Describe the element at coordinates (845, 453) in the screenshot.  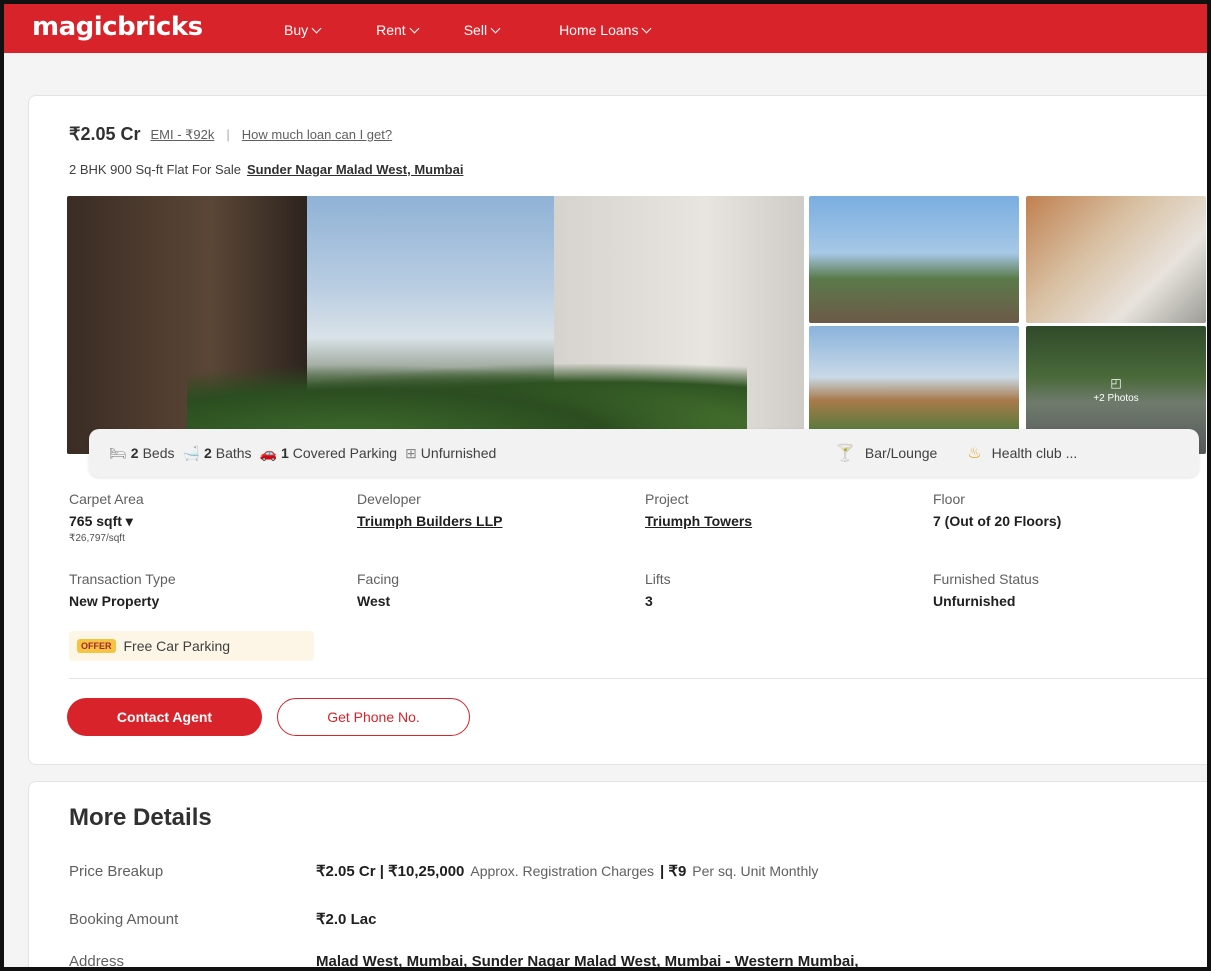
I see `bar-icon: 🍸` at that location.